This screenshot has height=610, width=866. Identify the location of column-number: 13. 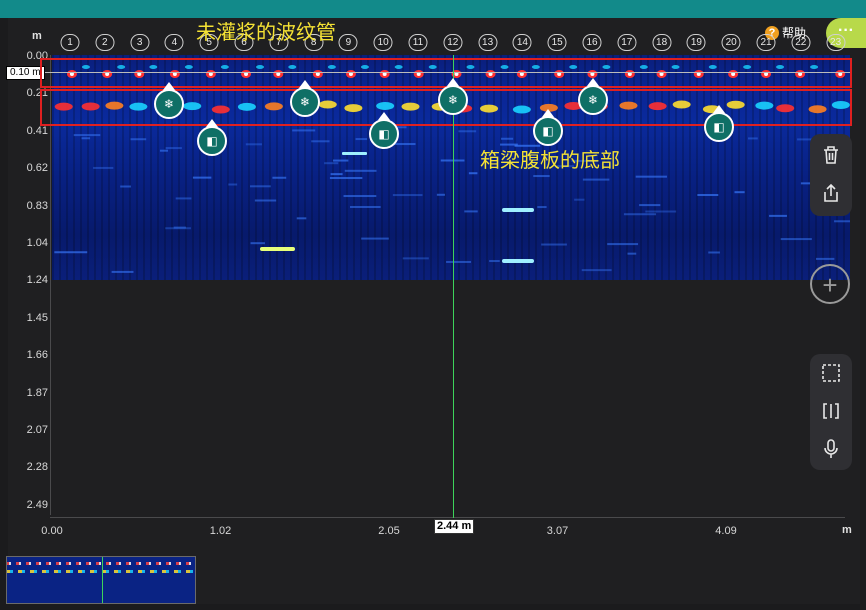
(488, 42).